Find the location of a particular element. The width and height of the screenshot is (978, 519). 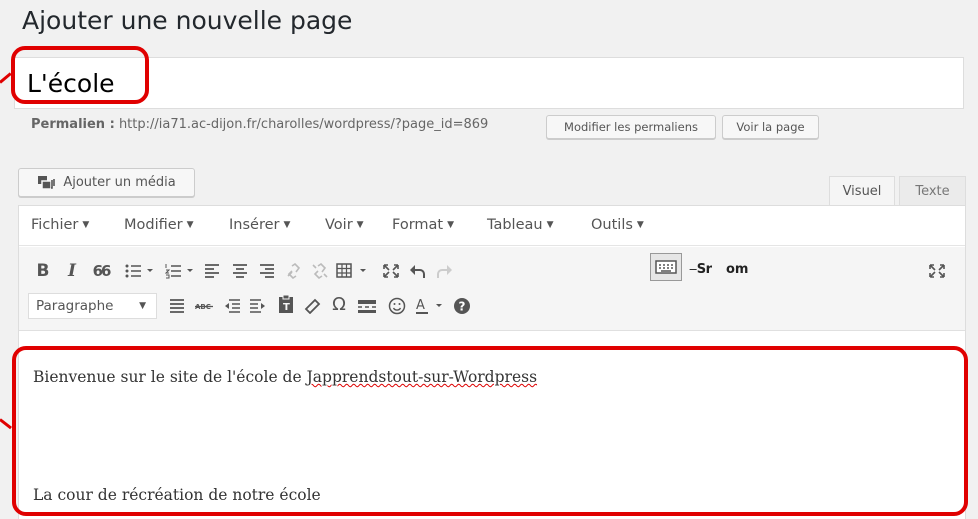

unlink-icon is located at coordinates (320, 271).